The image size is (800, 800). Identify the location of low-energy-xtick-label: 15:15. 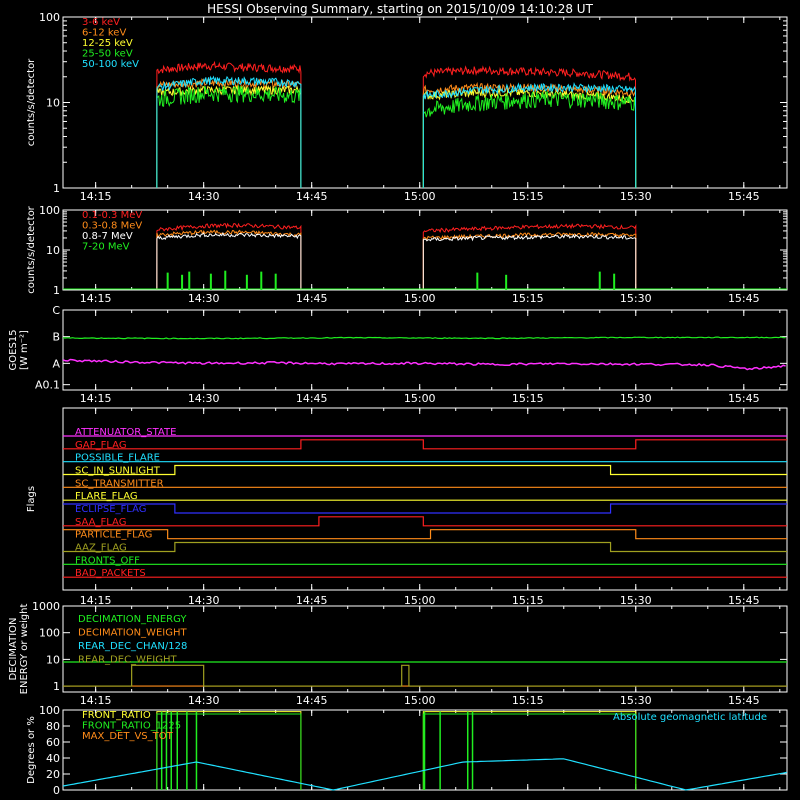
(528, 196).